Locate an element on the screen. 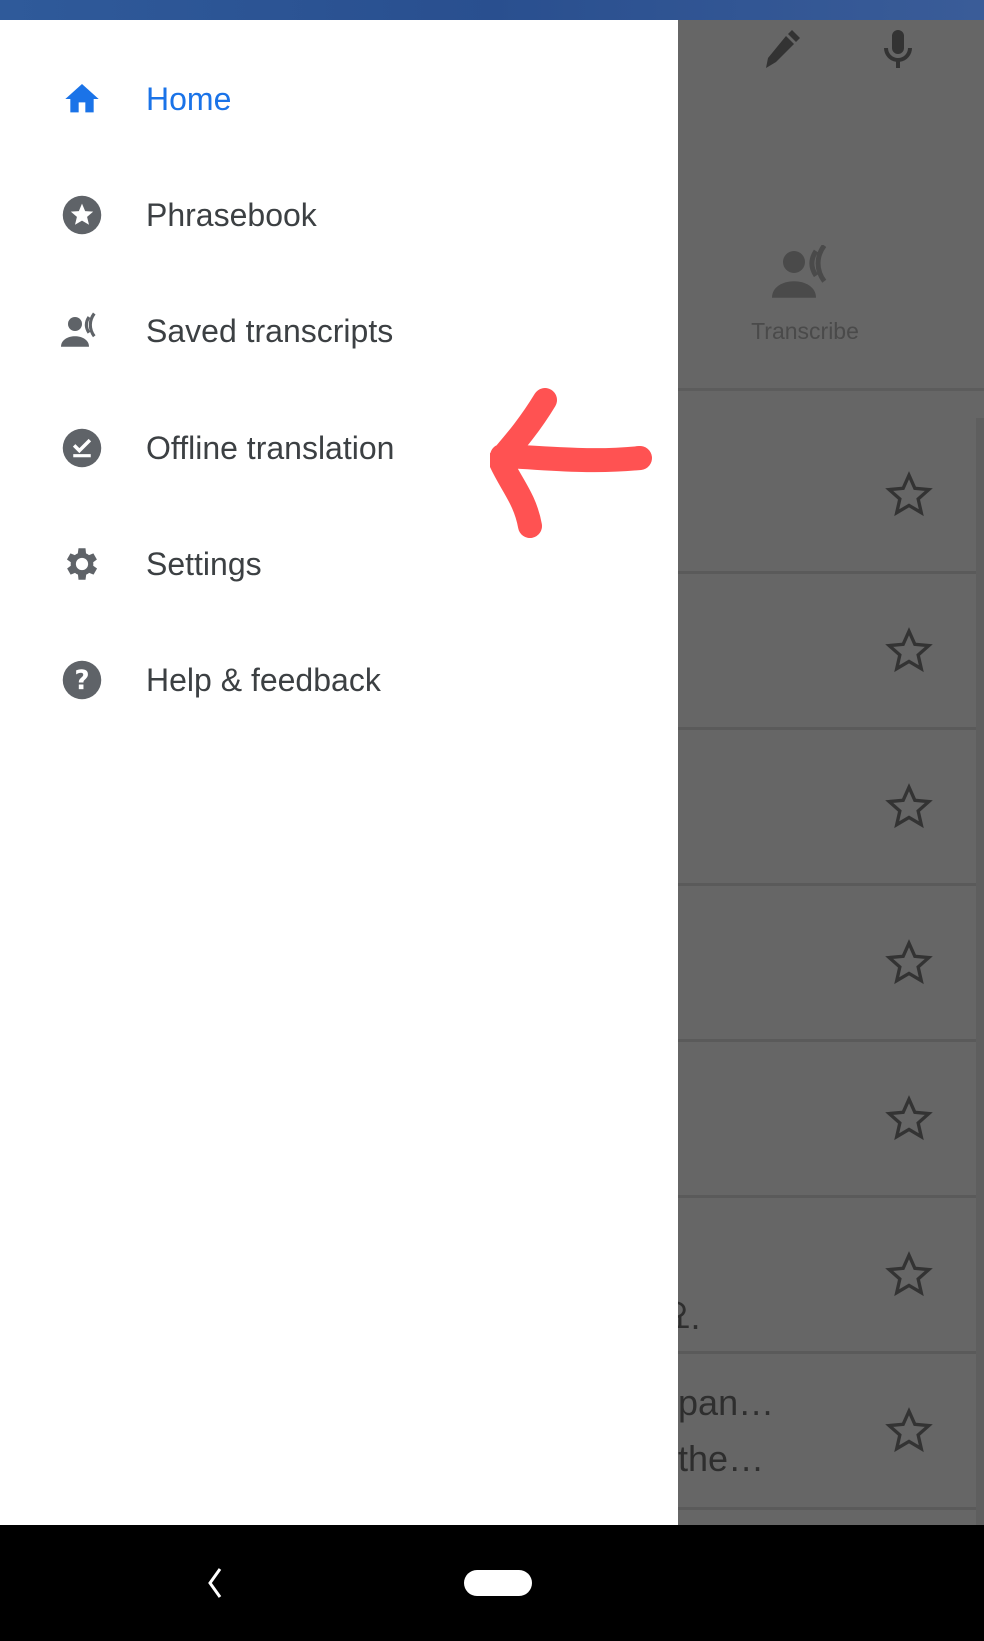  microphone-icon is located at coordinates (898, 50).